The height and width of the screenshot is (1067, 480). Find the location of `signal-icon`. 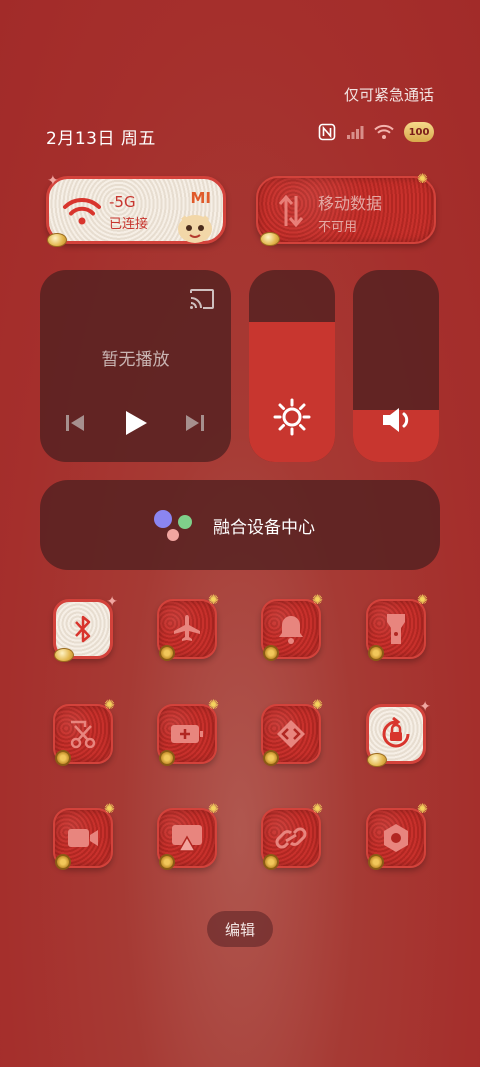

signal-icon is located at coordinates (355, 132).